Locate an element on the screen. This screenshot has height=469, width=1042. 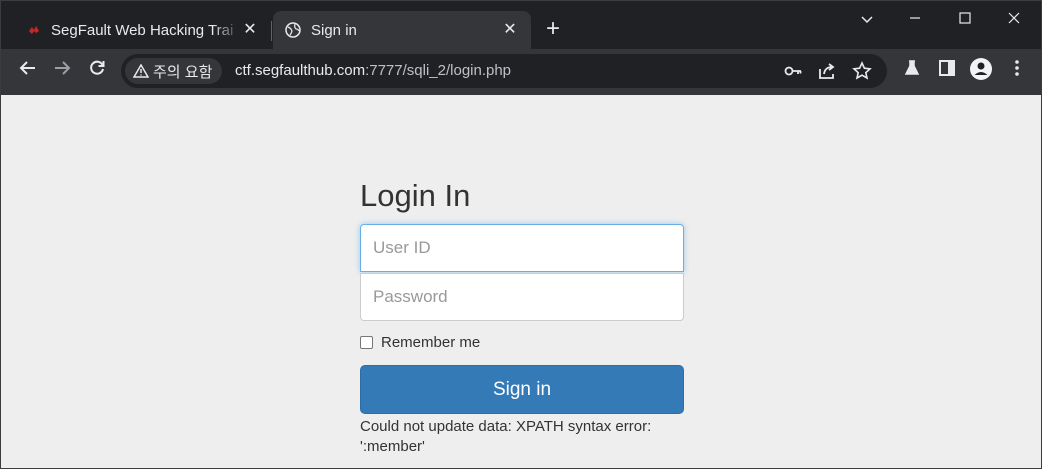
side-panel-button is located at coordinates (947, 71).